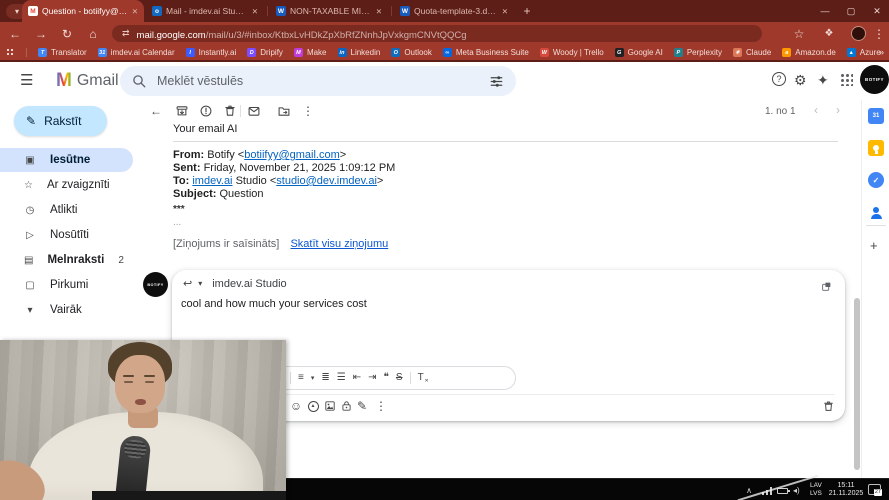 The height and width of the screenshot is (500, 889). I want to click on more-actions-button: ⋮, so click(308, 111).